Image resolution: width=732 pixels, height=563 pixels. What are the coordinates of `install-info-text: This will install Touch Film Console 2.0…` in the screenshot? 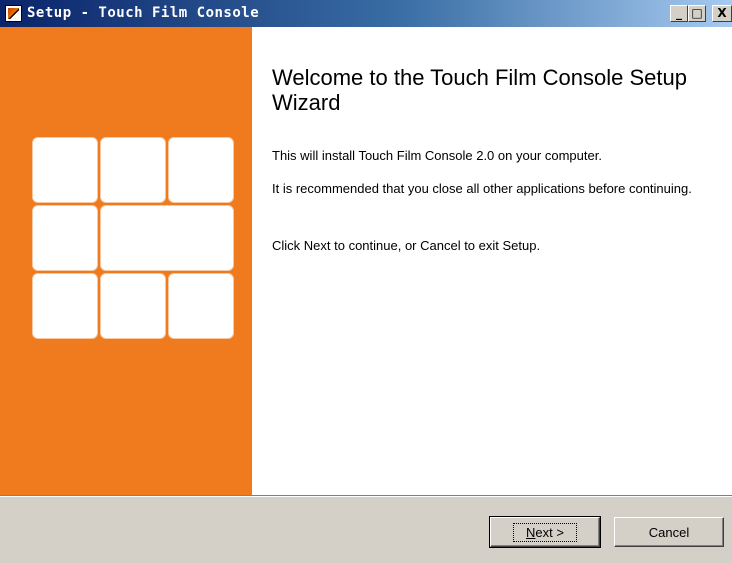 It's located at (437, 155).